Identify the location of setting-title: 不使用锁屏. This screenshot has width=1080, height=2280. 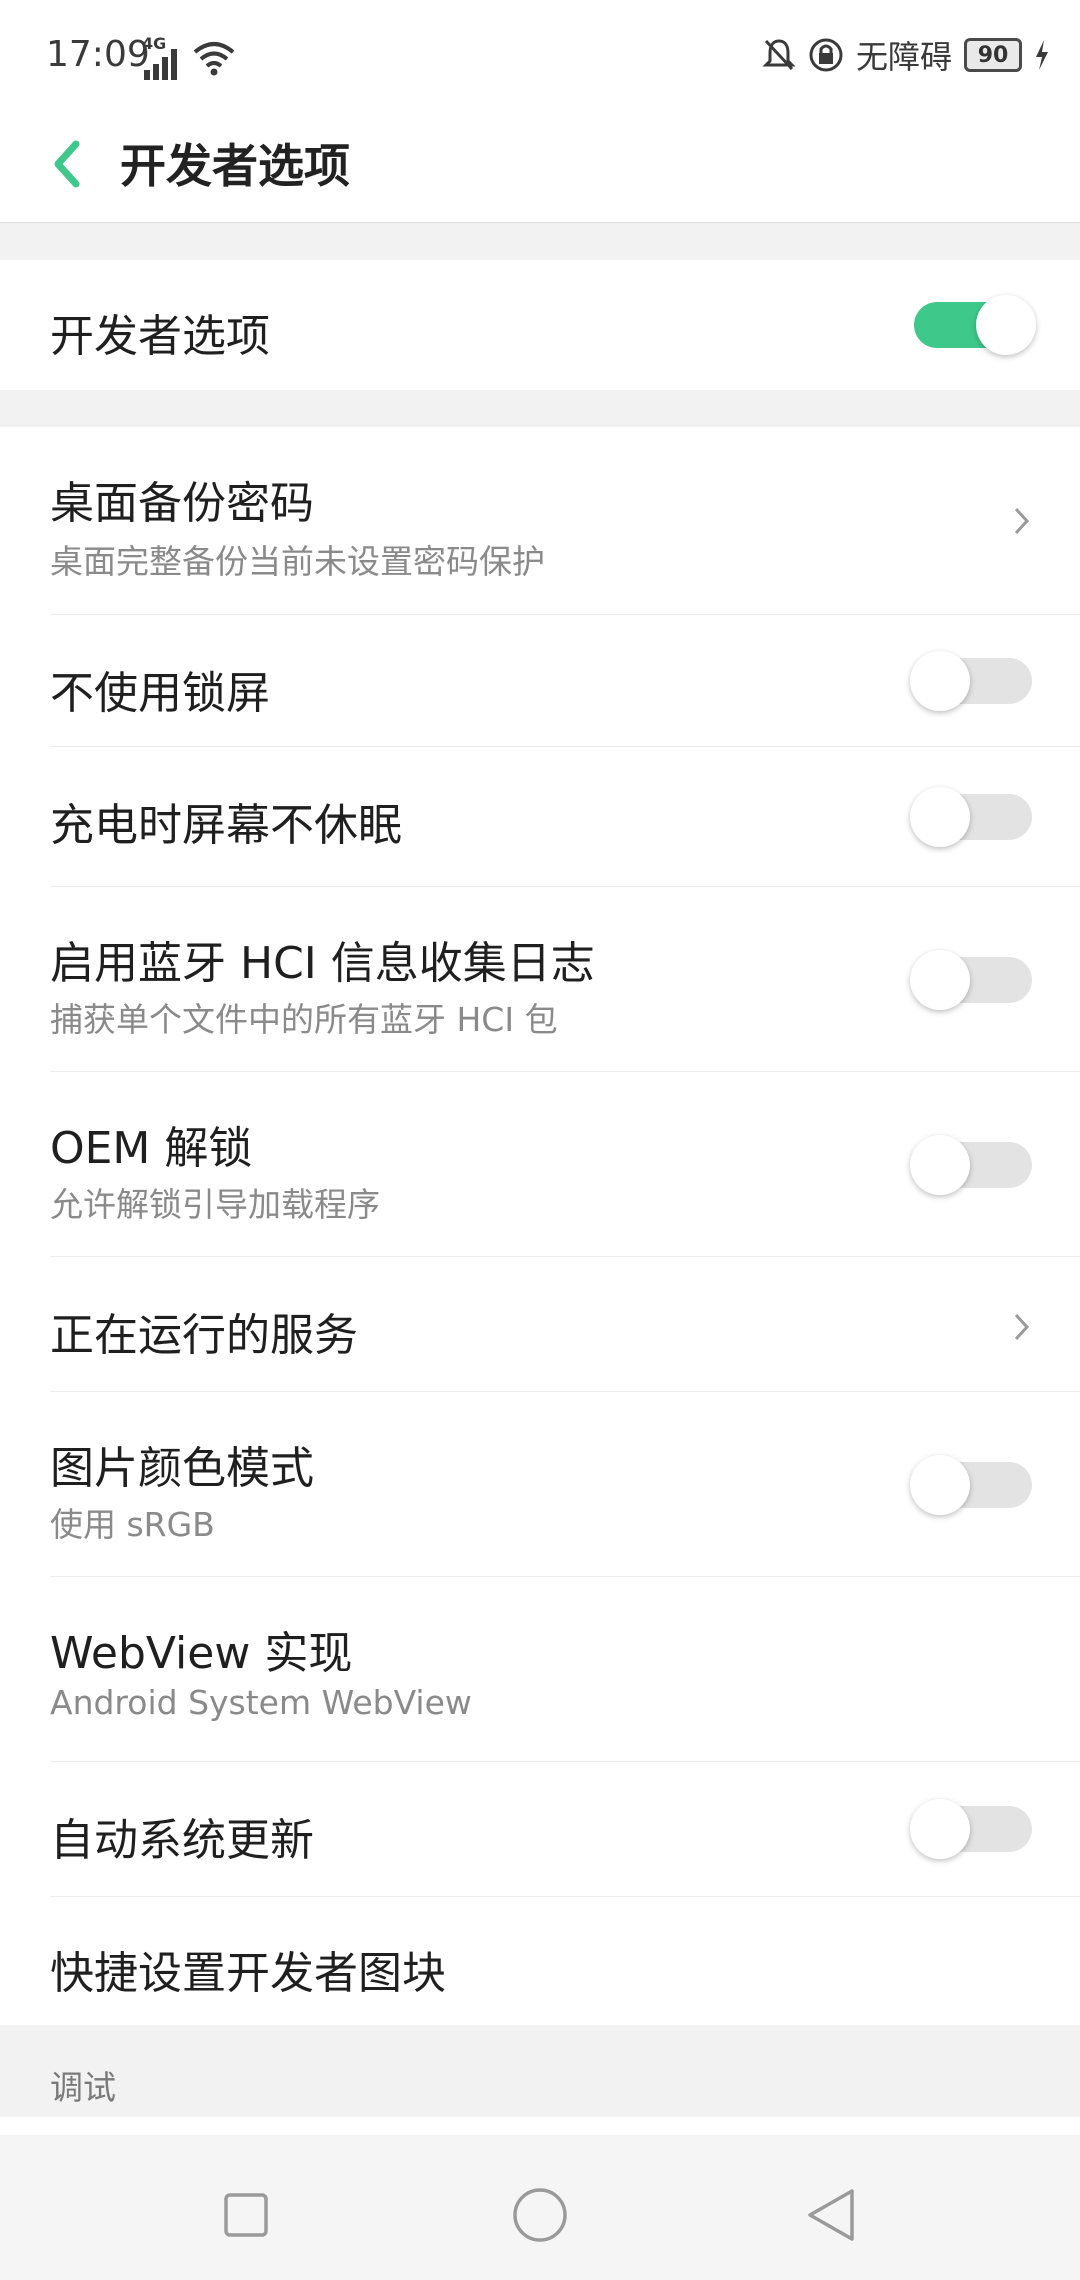
(160, 693).